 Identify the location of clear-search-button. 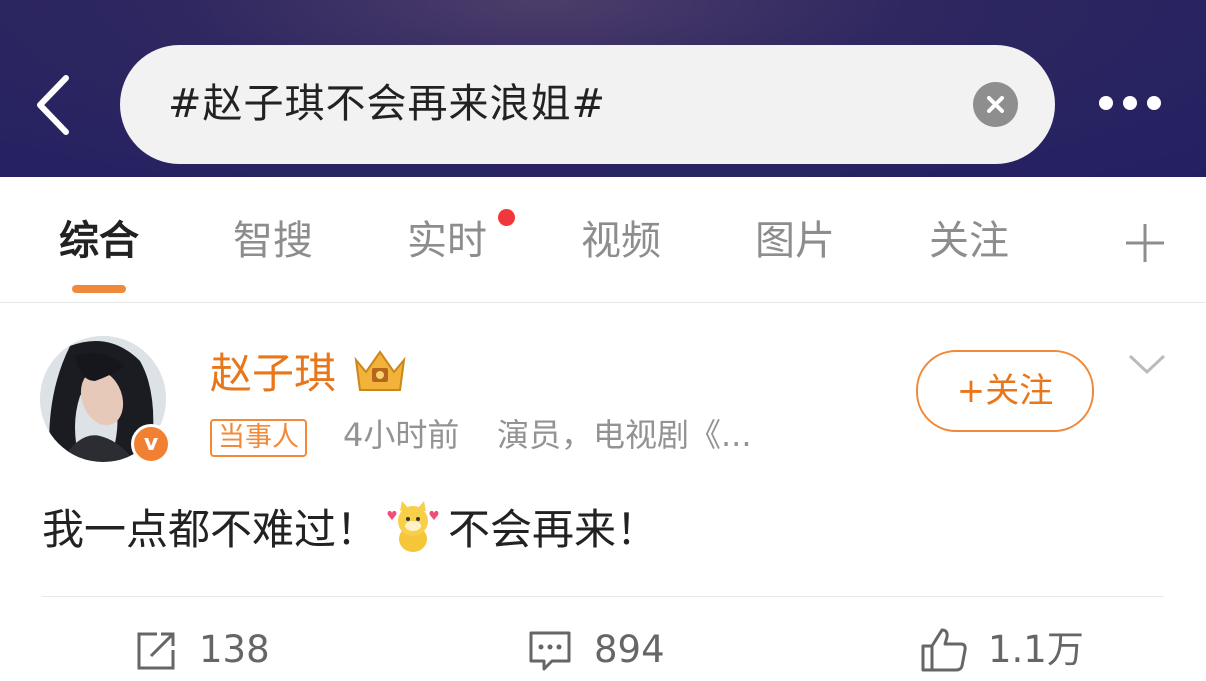
(995, 104).